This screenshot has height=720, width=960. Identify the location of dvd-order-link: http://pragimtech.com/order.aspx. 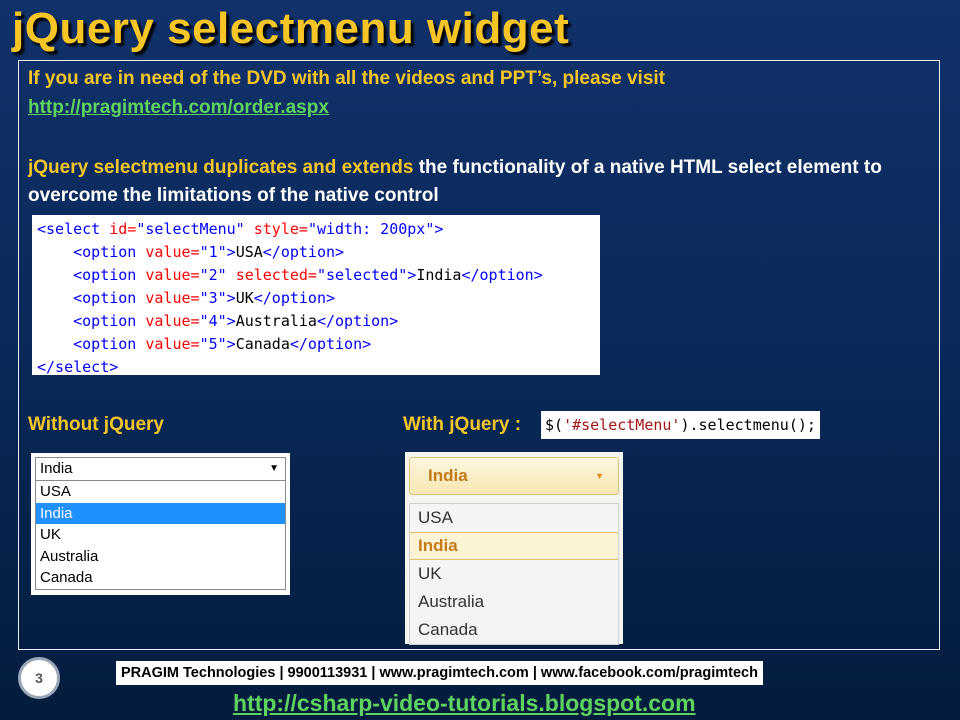
(178, 108).